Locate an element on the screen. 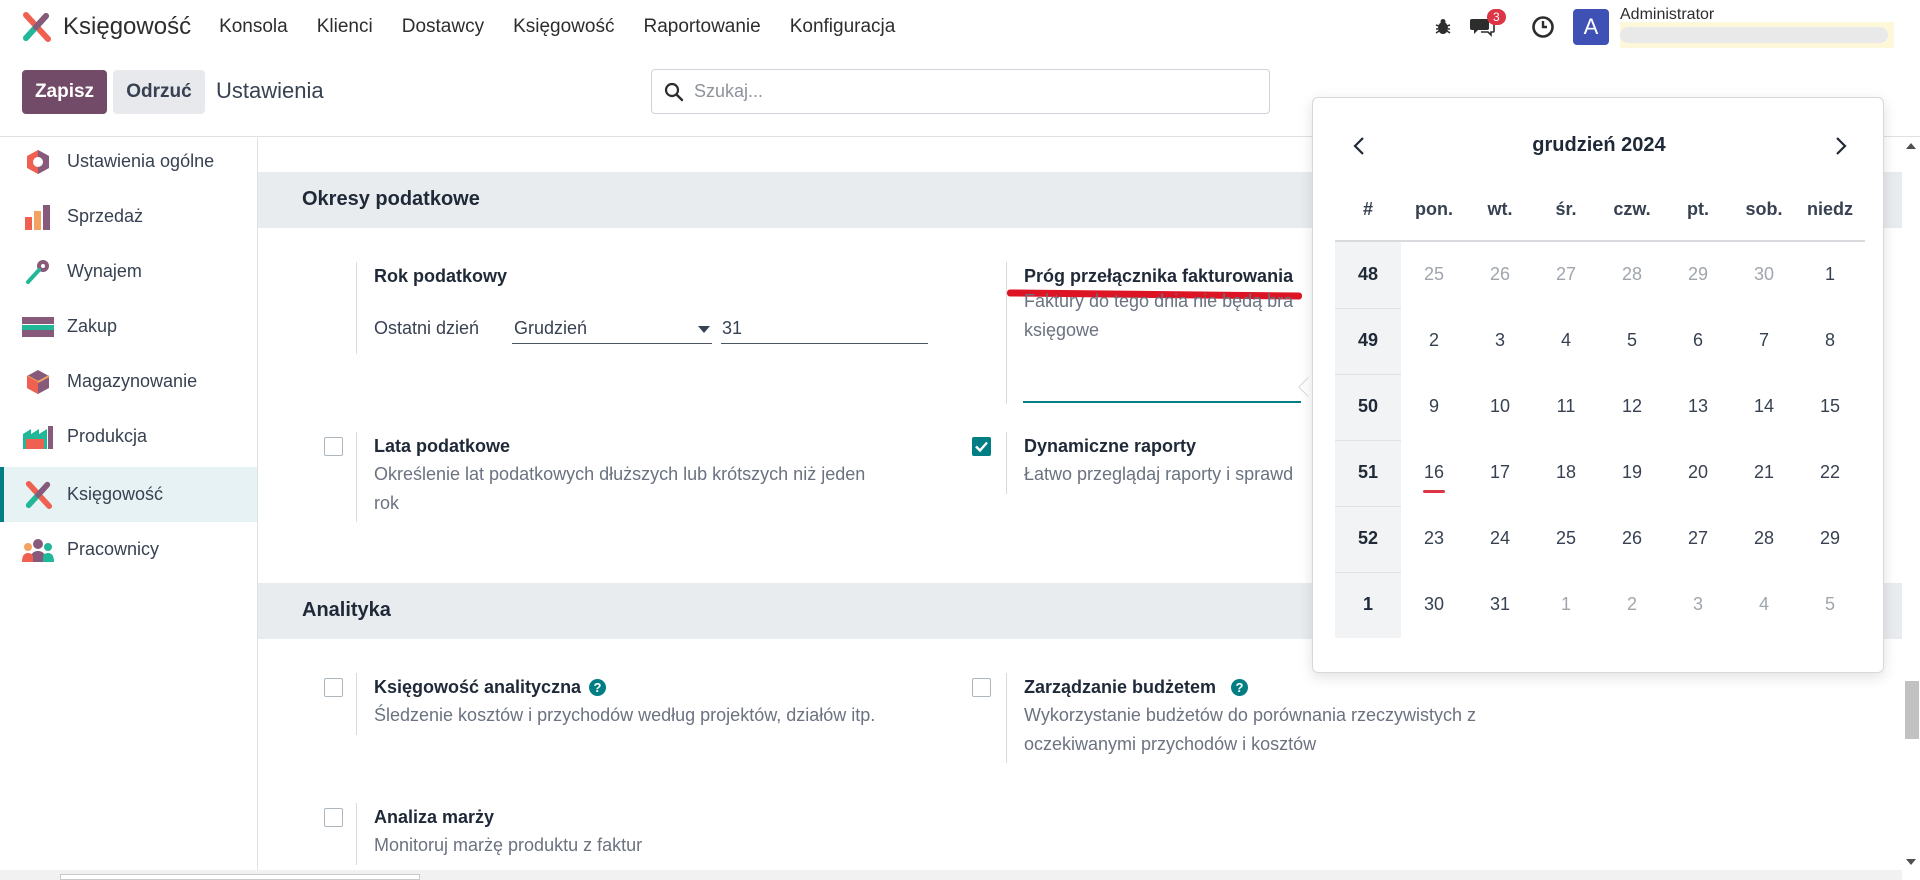 The height and width of the screenshot is (880, 1920). section-title: Okresy podatkowe is located at coordinates (391, 199).